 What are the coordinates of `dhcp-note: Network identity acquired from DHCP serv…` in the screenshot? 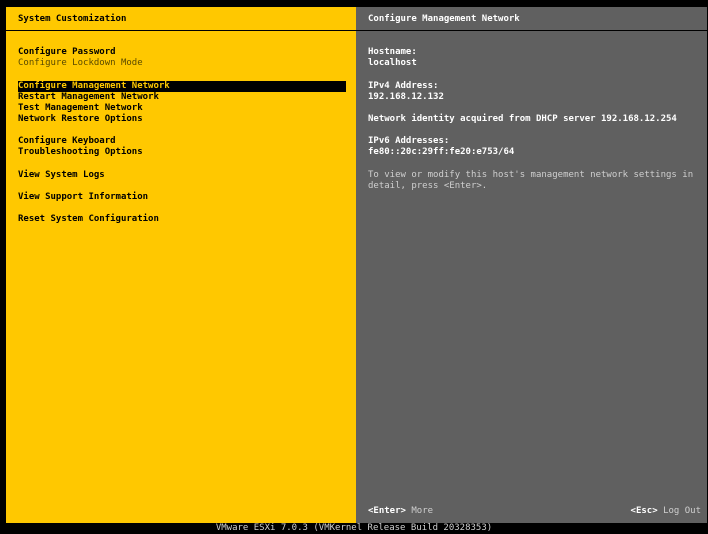 It's located at (522, 119).